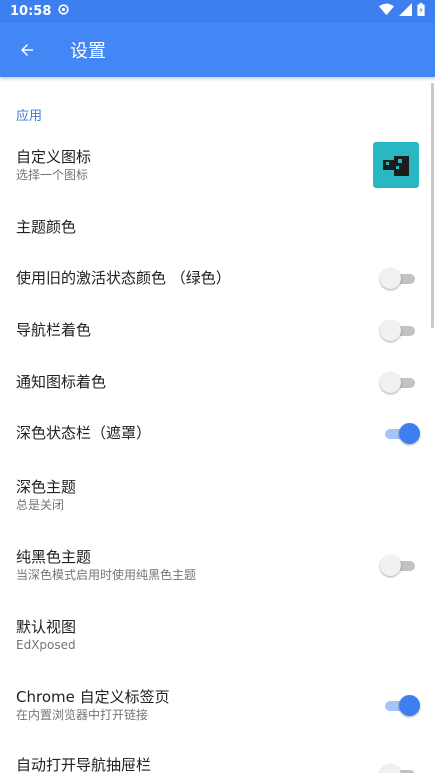 The width and height of the screenshot is (435, 773). Describe the element at coordinates (61, 382) in the screenshot. I see `setting-title: 通知图标着色` at that location.